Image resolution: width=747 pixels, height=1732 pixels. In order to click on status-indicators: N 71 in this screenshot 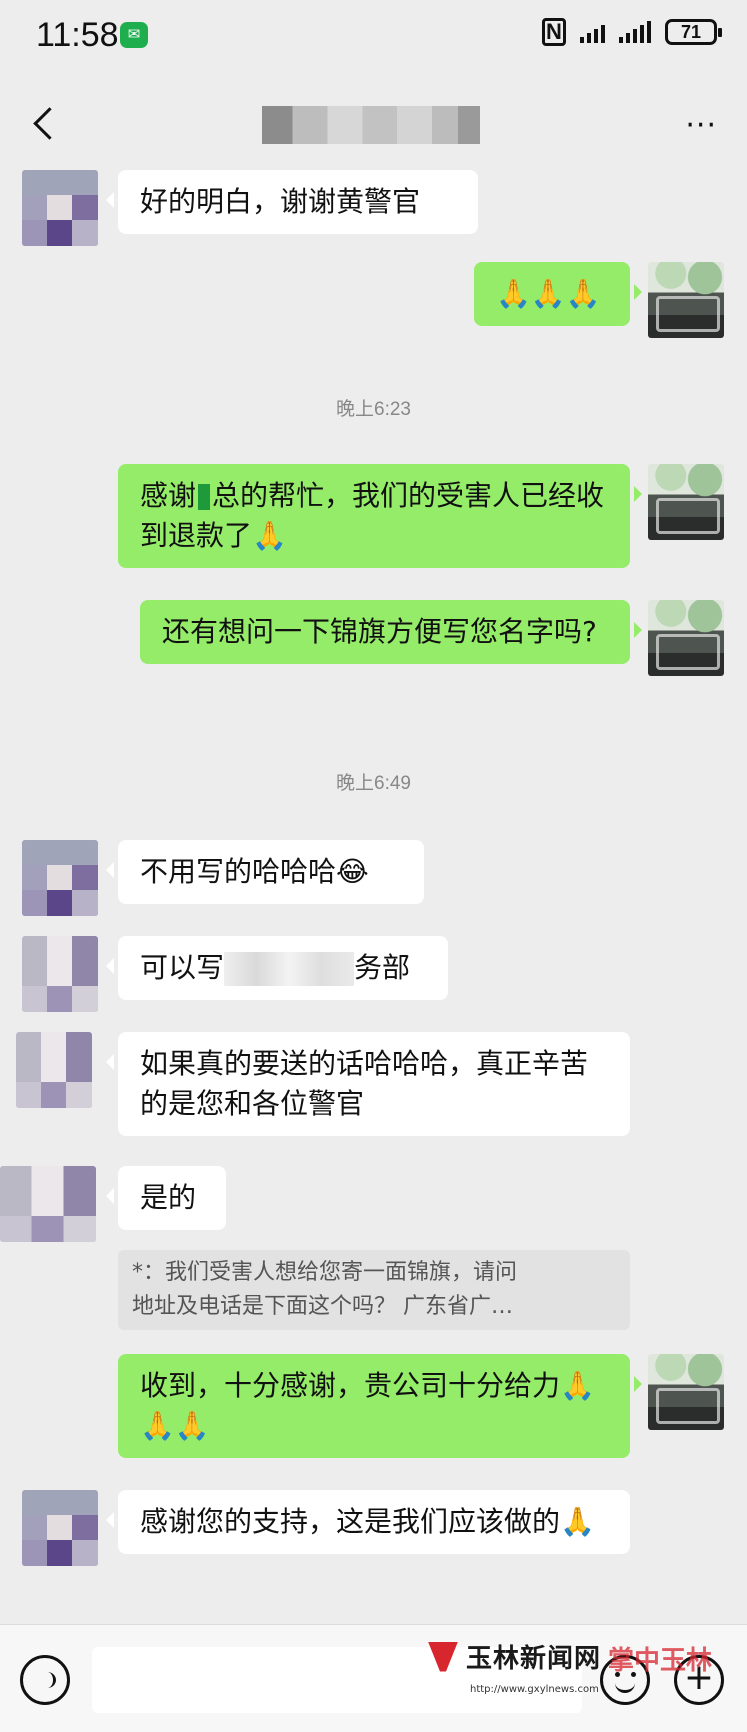, I will do `click(632, 32)`.